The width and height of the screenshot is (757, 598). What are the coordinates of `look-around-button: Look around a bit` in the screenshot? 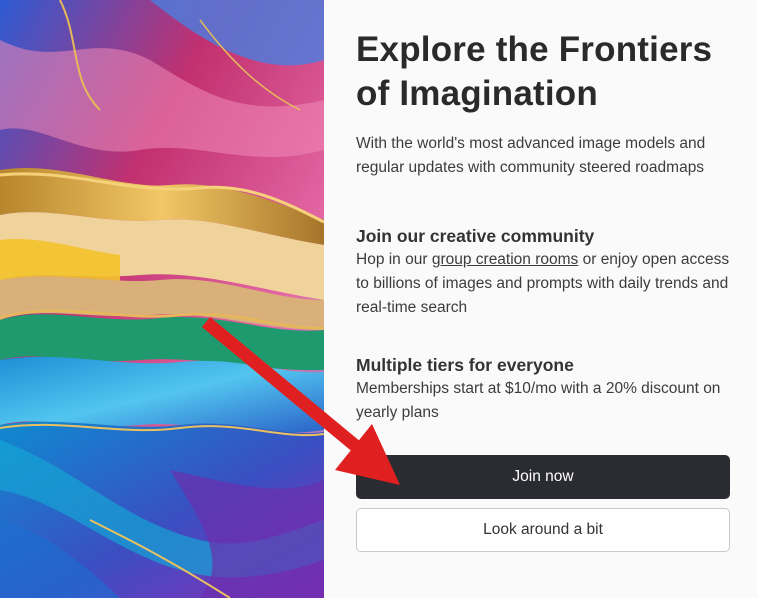 It's located at (543, 530).